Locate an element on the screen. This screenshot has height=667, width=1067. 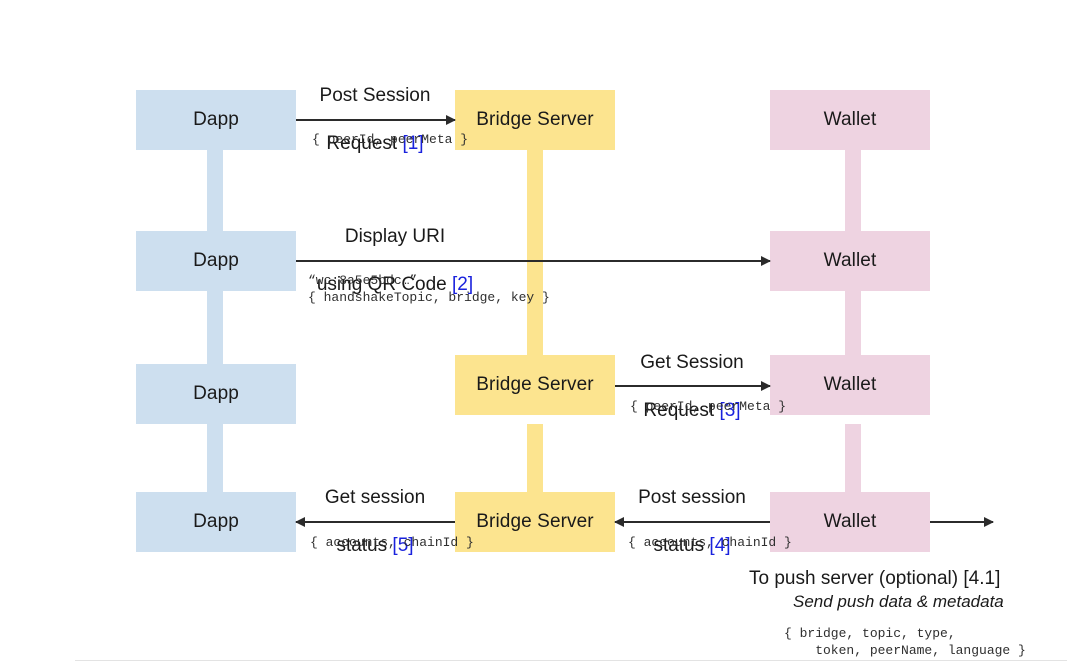
node-bridge-row3: Bridge Server is located at coordinates (535, 385).